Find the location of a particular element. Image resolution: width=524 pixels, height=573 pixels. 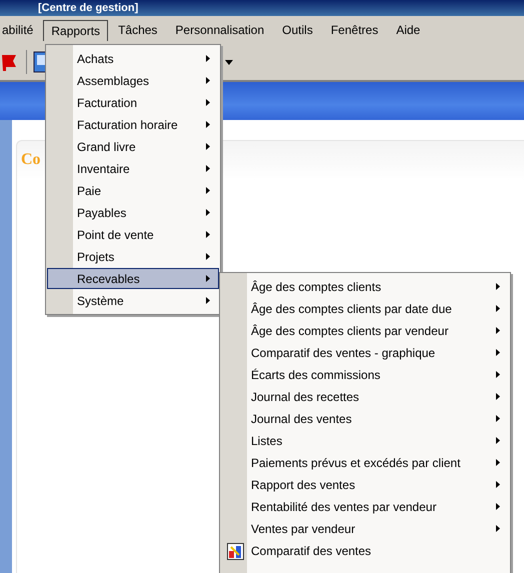

menu-item: Listes is located at coordinates (365, 440).